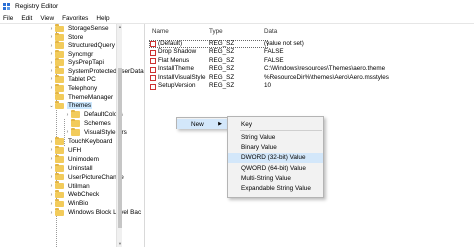  Describe the element at coordinates (259, 147) in the screenshot. I see `submenu-item-label: Binary Value` at that location.